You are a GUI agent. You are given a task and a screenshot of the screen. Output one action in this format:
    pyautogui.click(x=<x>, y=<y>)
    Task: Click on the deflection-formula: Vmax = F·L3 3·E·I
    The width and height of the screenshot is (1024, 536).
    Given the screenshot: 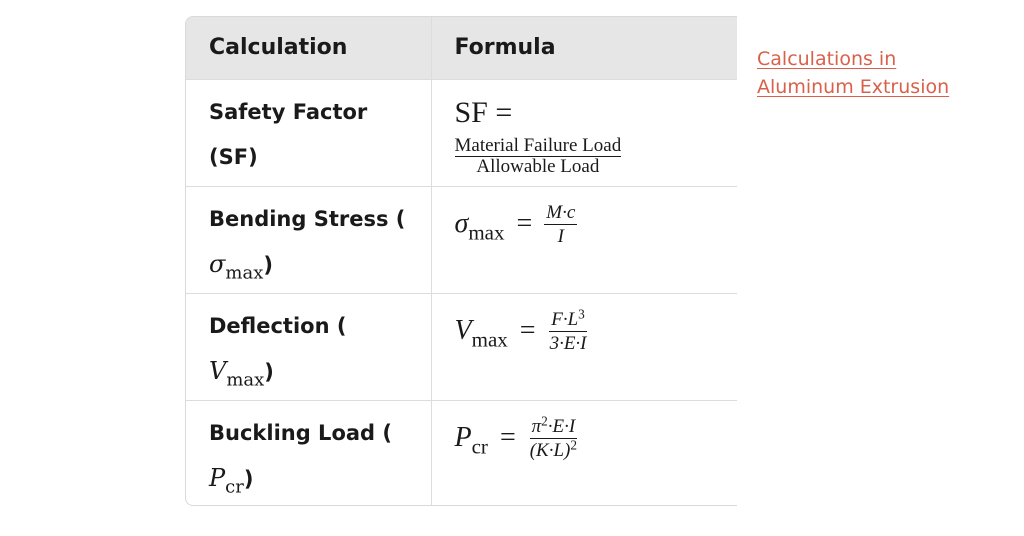 What is the action you would take?
    pyautogui.click(x=521, y=330)
    